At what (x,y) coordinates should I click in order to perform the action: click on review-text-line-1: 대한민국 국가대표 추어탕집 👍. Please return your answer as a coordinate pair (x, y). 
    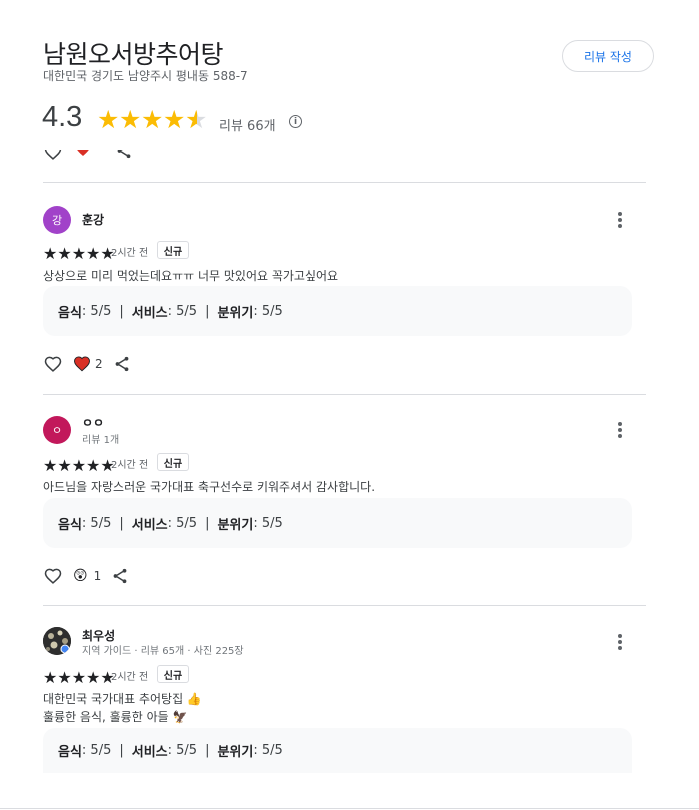
    Looking at the image, I should click on (122, 699).